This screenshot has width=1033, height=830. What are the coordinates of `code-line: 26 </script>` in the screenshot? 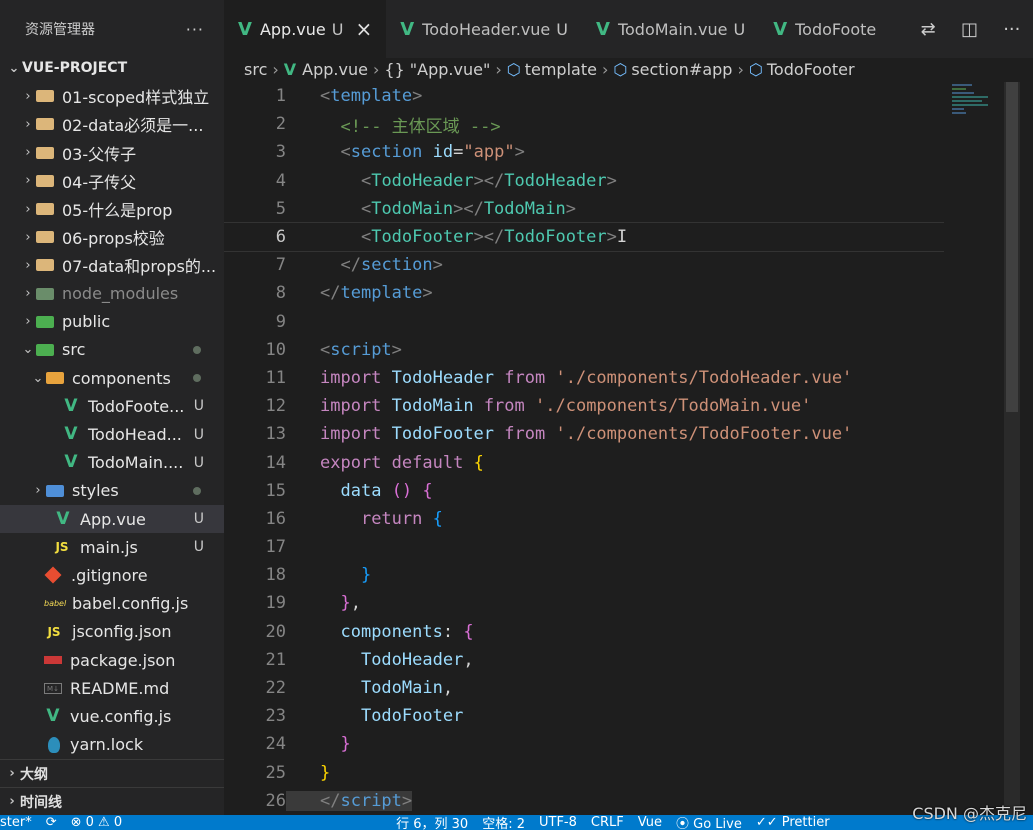 It's located at (584, 801).